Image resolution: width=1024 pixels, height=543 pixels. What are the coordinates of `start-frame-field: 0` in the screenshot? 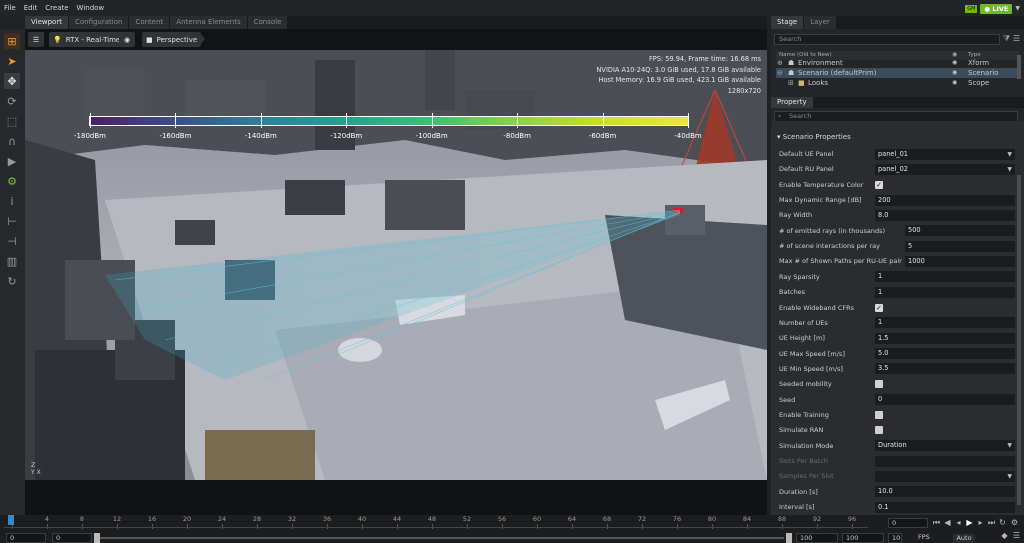 It's located at (26, 538).